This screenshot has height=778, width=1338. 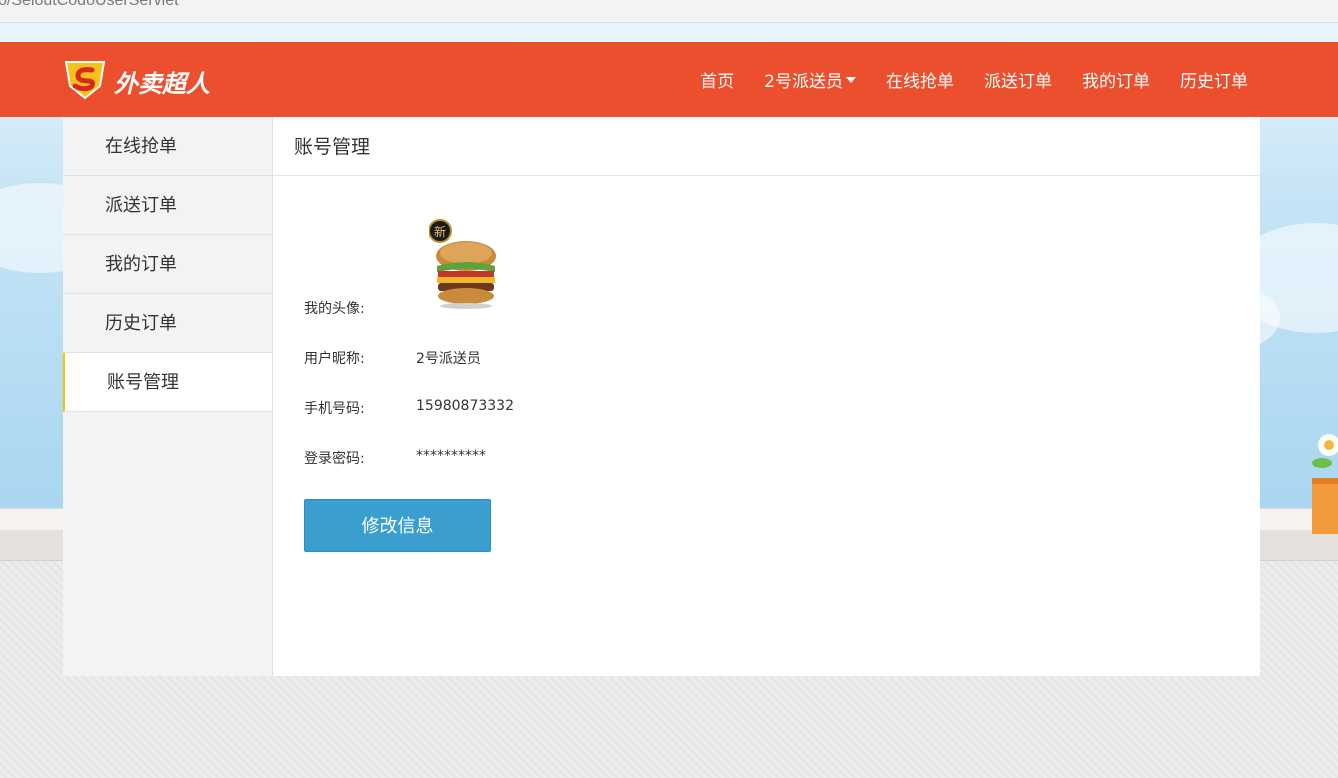 I want to click on sidebar: 在线抢单 派送订单 我的订单 历史订单 账号管理, so click(x=168, y=396).